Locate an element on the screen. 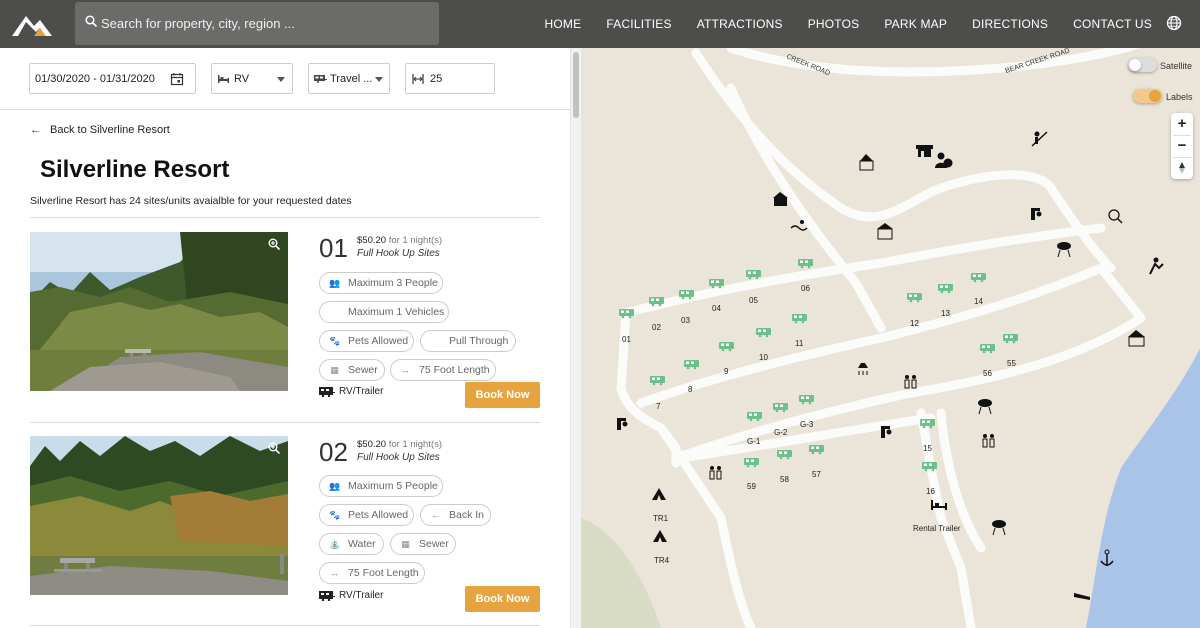  site-number: 01 is located at coordinates (333, 248).